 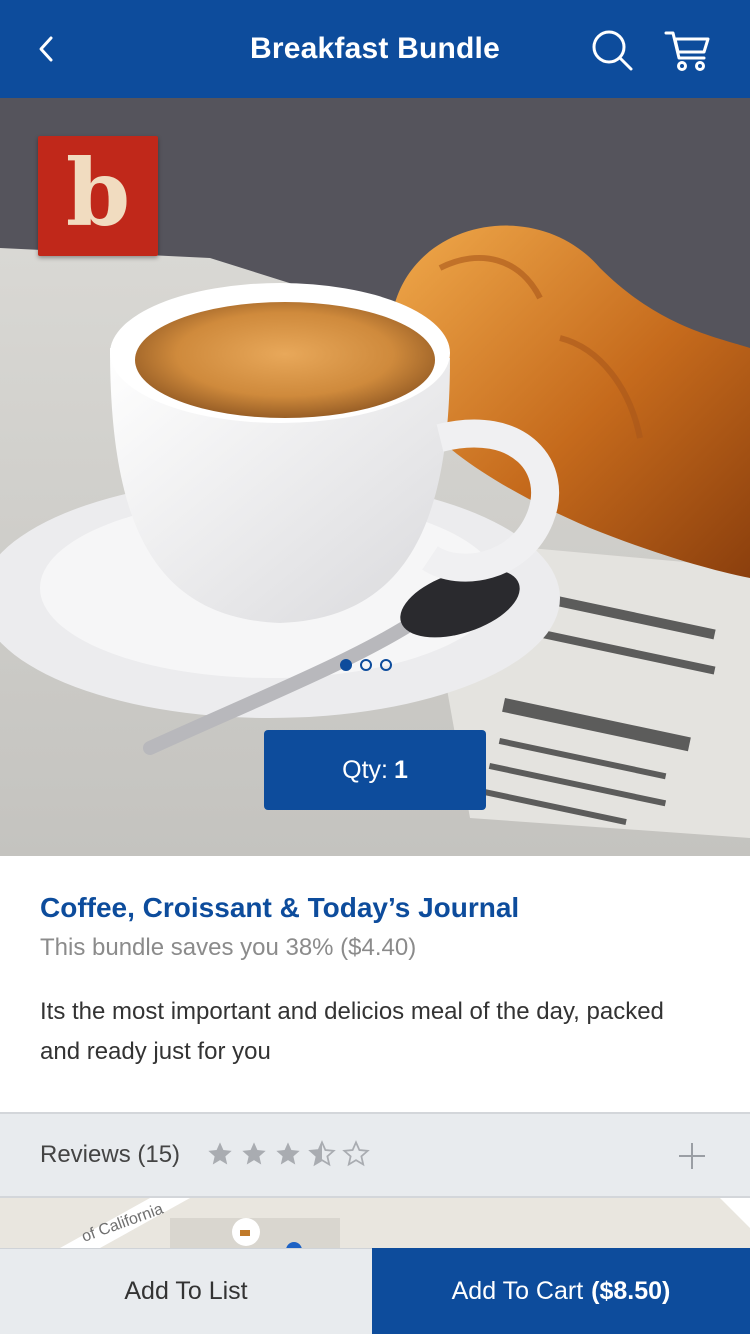 I want to click on store-map: of California, so click(x=375, y=1223).